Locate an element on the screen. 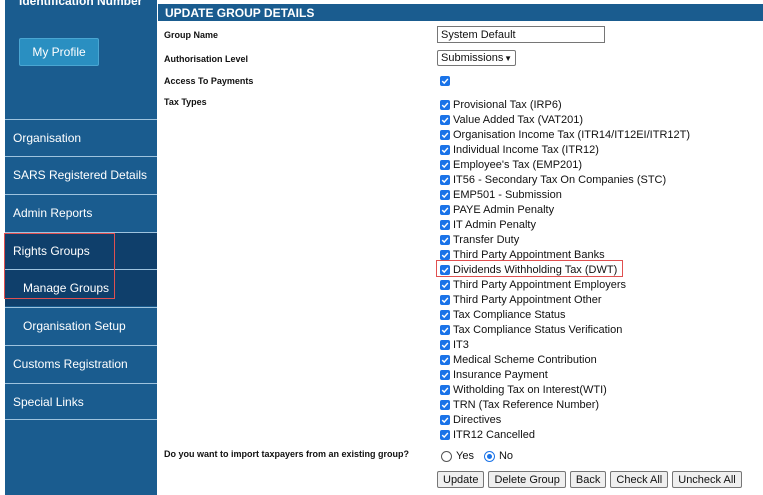 The width and height of the screenshot is (763, 495). tax-type-label: ITR12 Cancelled is located at coordinates (494, 434).